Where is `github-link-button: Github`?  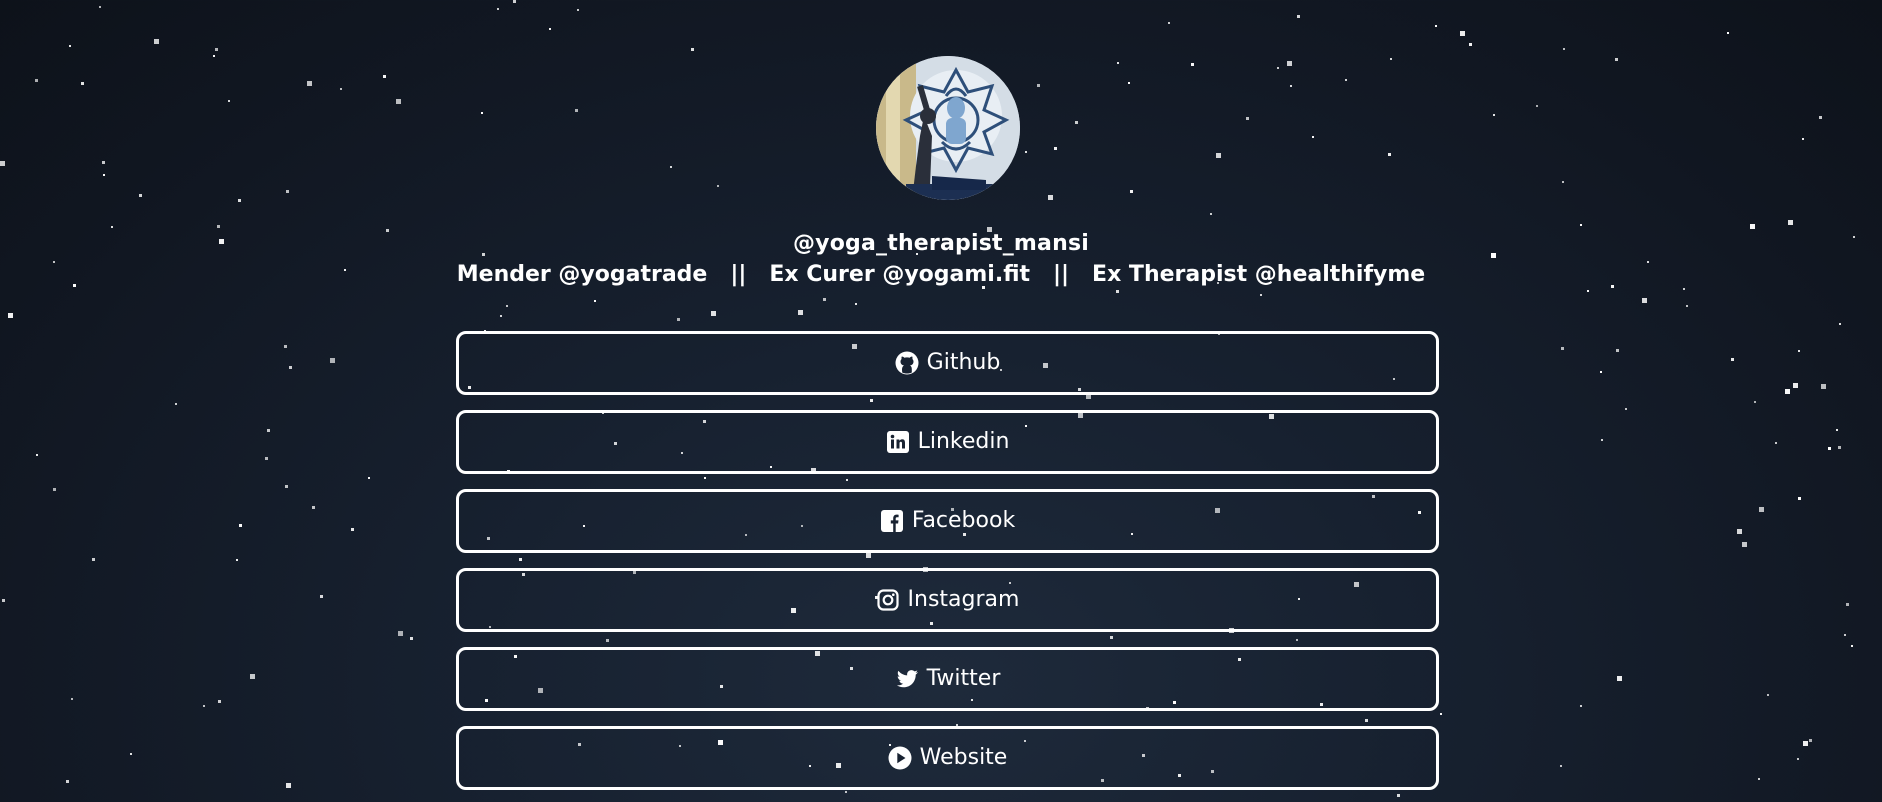
github-link-button: Github is located at coordinates (947, 363).